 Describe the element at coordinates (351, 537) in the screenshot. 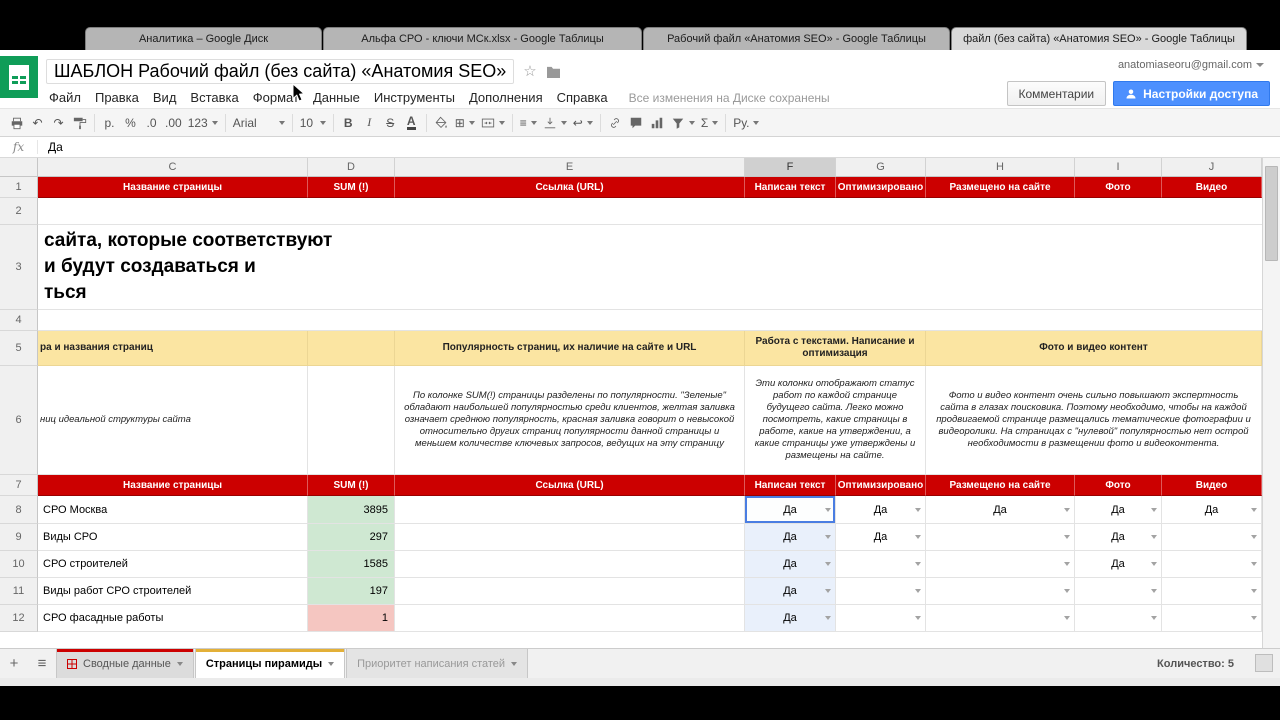

I see `cell-sum: 297` at that location.